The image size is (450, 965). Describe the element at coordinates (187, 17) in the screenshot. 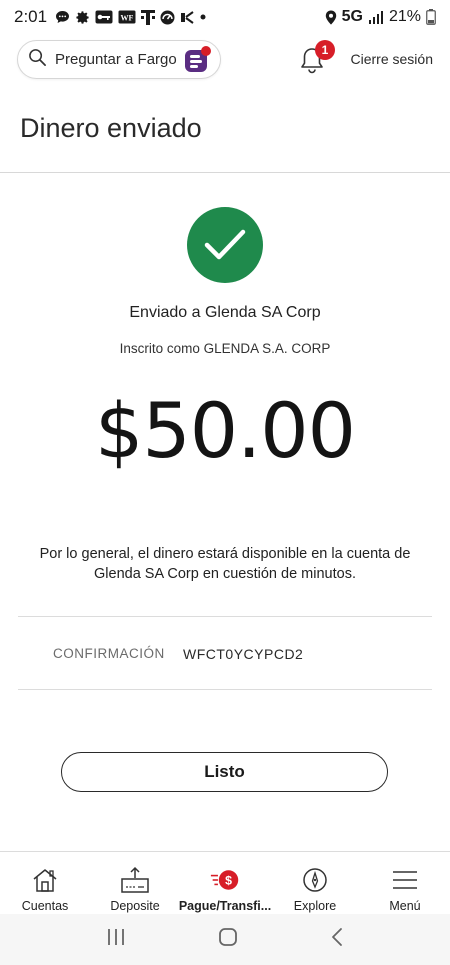

I see `signal-box-icon` at that location.